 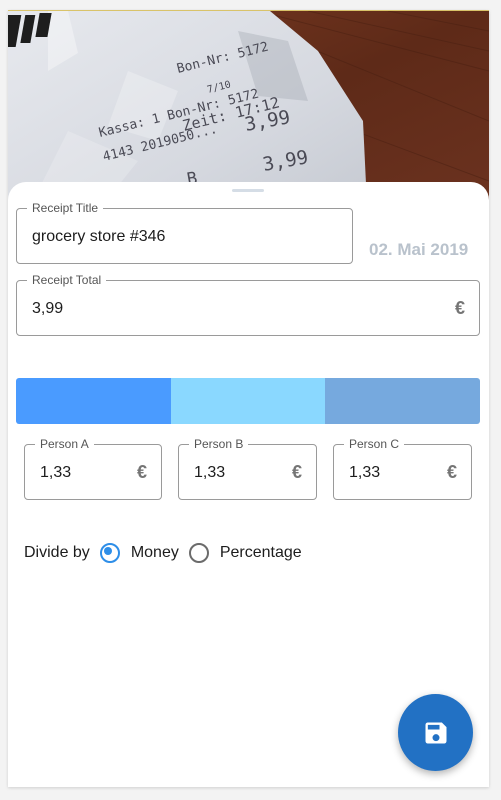 I want to click on person-c-field: Person C 1,33 €, so click(x=402, y=468).